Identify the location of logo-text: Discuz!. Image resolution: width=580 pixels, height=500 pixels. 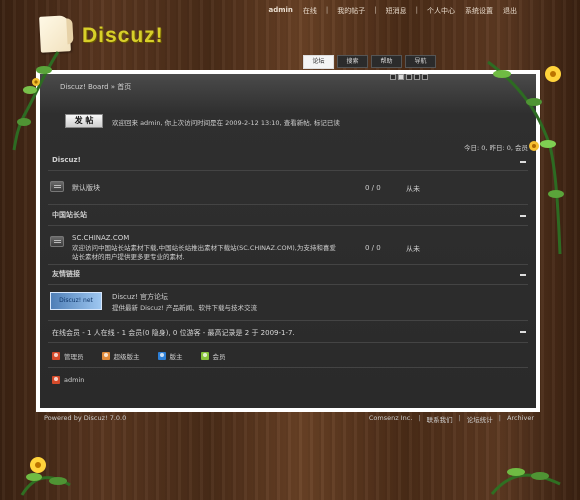
(123, 35).